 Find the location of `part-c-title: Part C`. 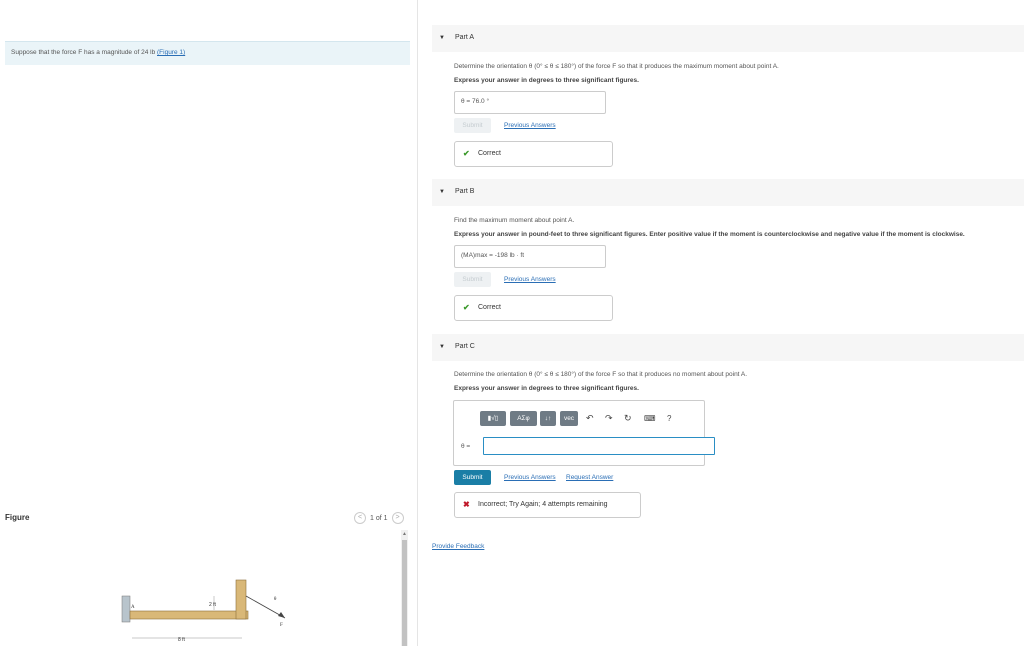

part-c-title: Part C is located at coordinates (465, 346).